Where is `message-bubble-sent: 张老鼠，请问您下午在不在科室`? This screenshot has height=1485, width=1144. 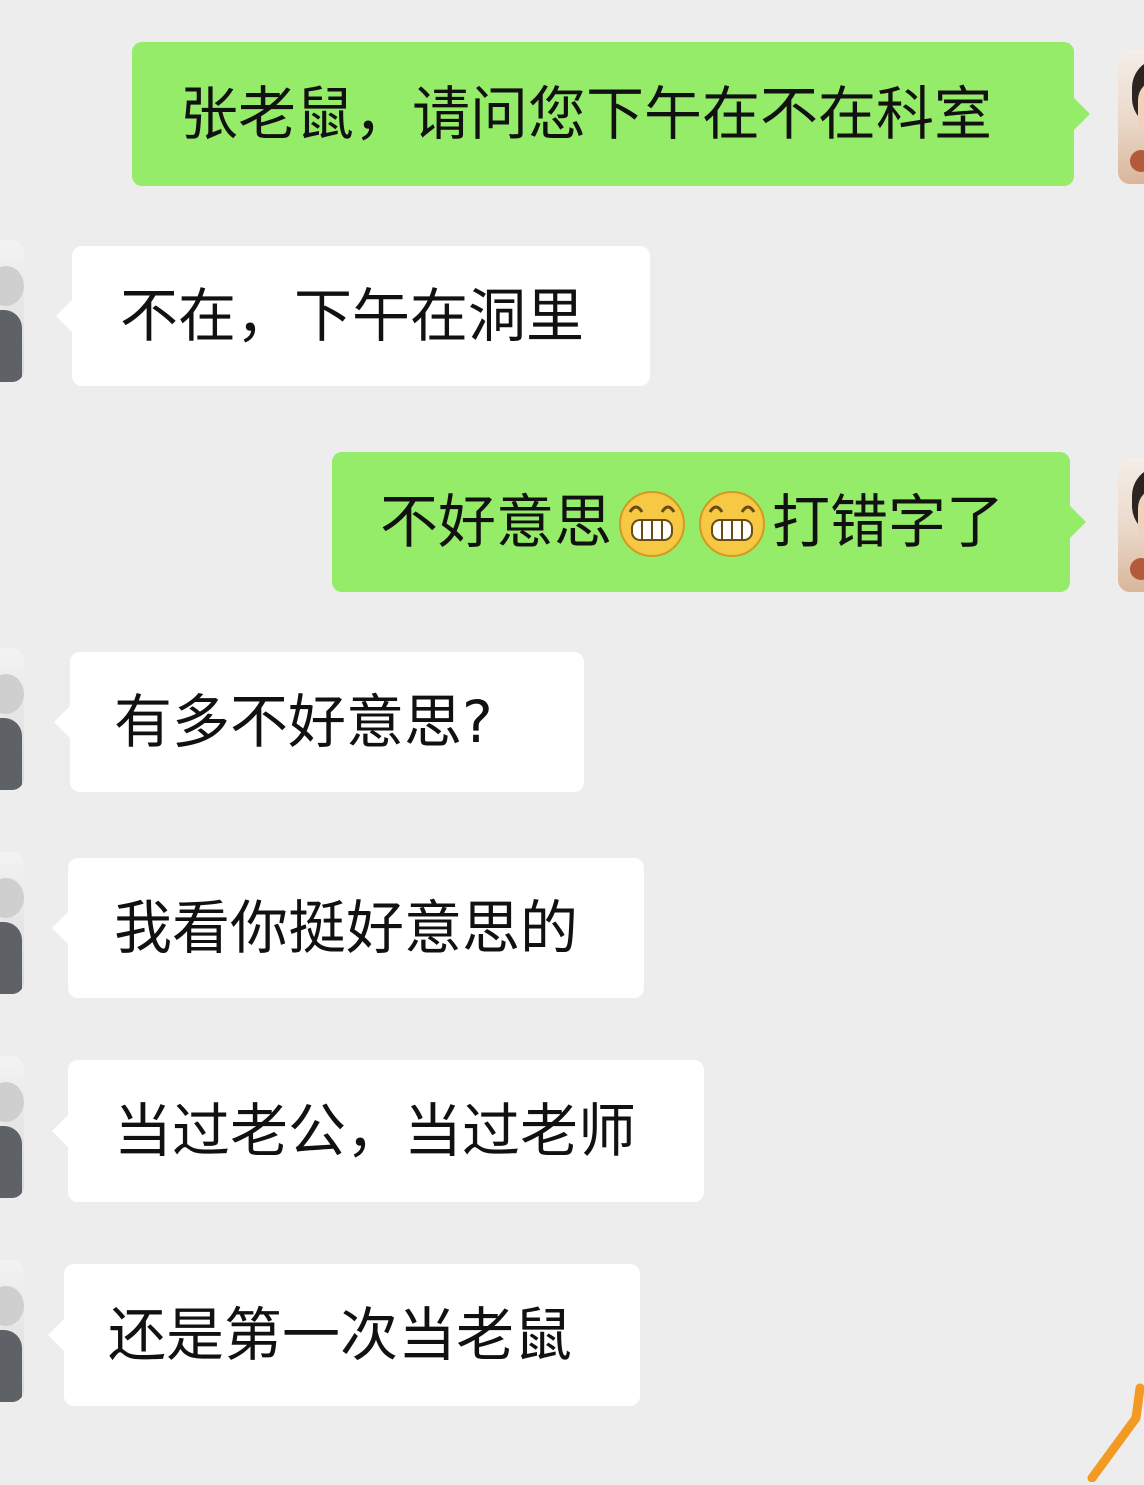 message-bubble-sent: 张老鼠，请问您下午在不在科室 is located at coordinates (611, 114).